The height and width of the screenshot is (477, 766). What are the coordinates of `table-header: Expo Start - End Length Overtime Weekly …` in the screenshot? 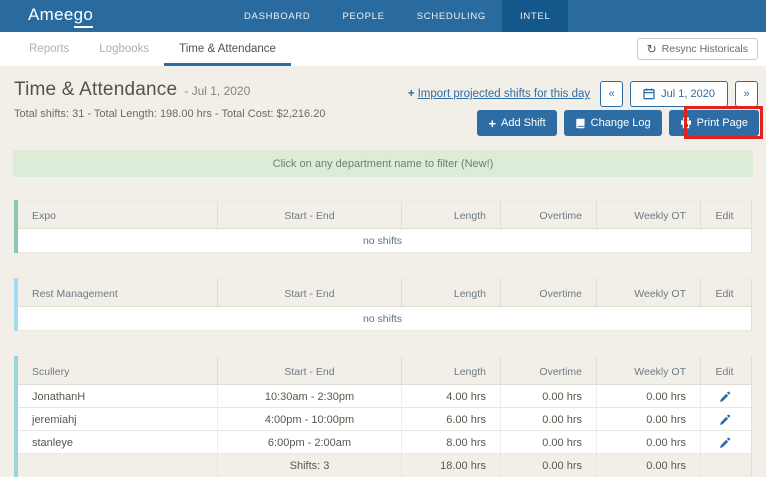 It's located at (382, 215).